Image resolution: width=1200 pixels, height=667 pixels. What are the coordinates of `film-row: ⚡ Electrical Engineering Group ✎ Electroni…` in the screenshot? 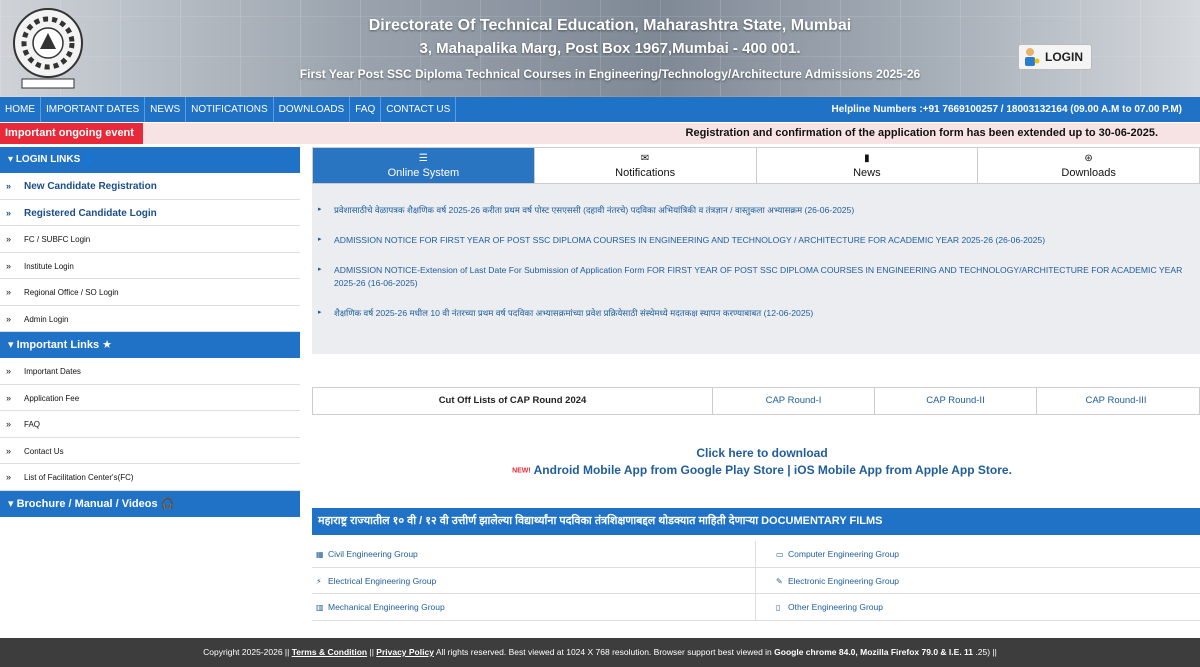 It's located at (756, 580).